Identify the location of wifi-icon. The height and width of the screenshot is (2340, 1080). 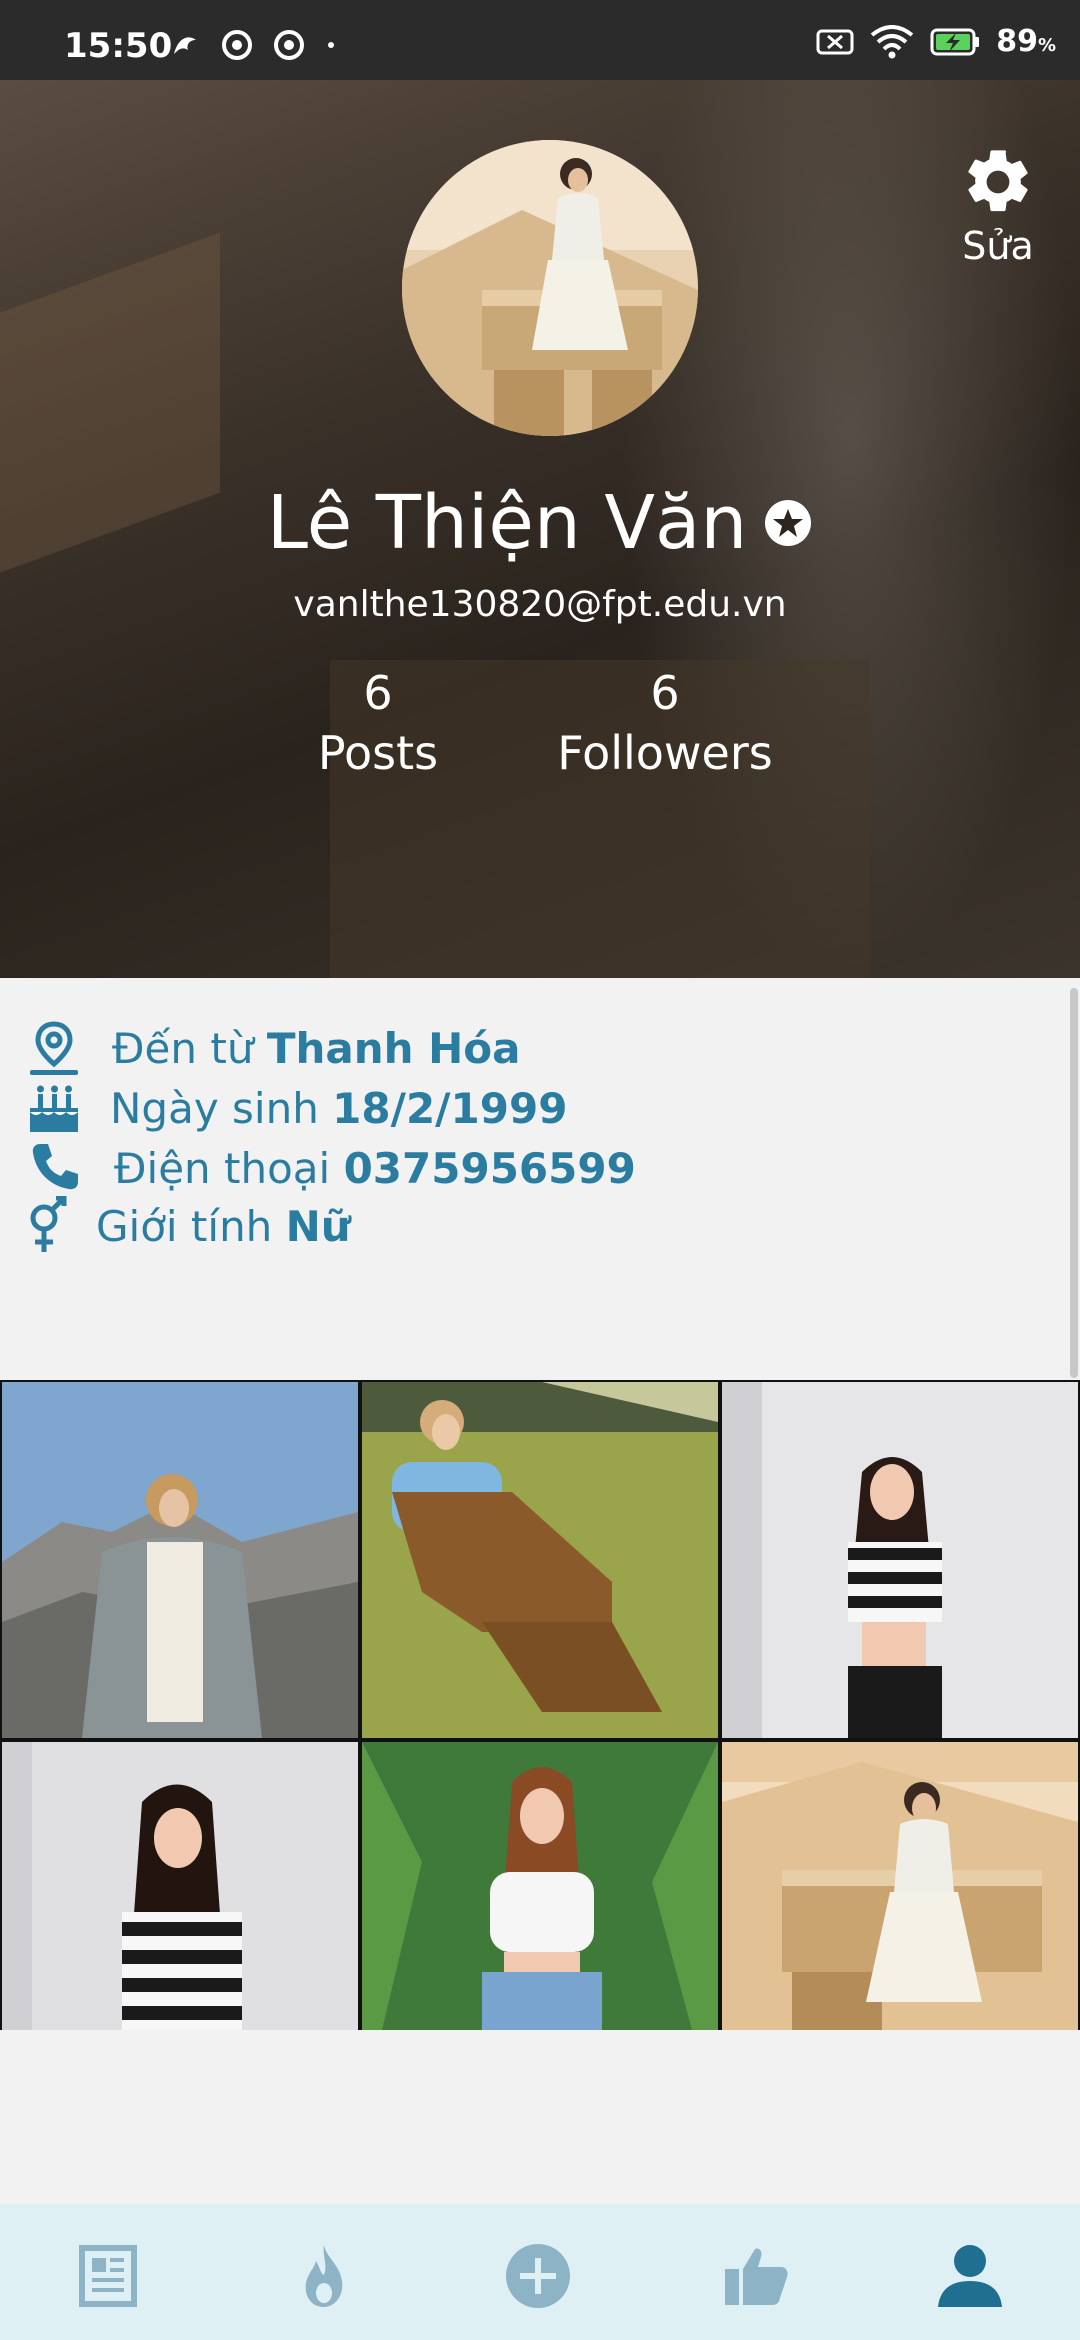
(892, 41).